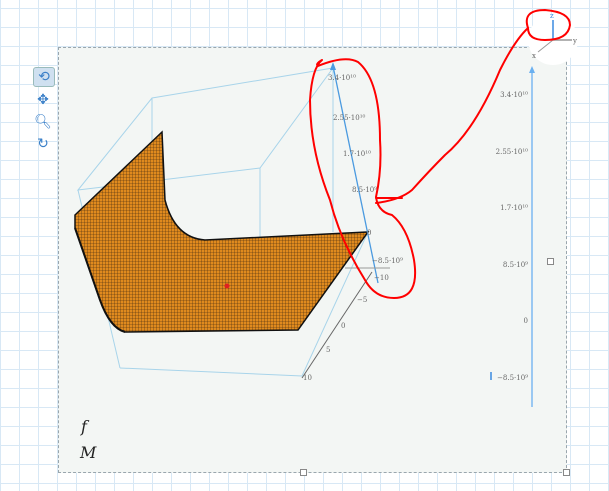 This screenshot has width=609, height=491. What do you see at coordinates (381, 278) in the screenshot?
I see `x3d-tick: −10` at bounding box center [381, 278].